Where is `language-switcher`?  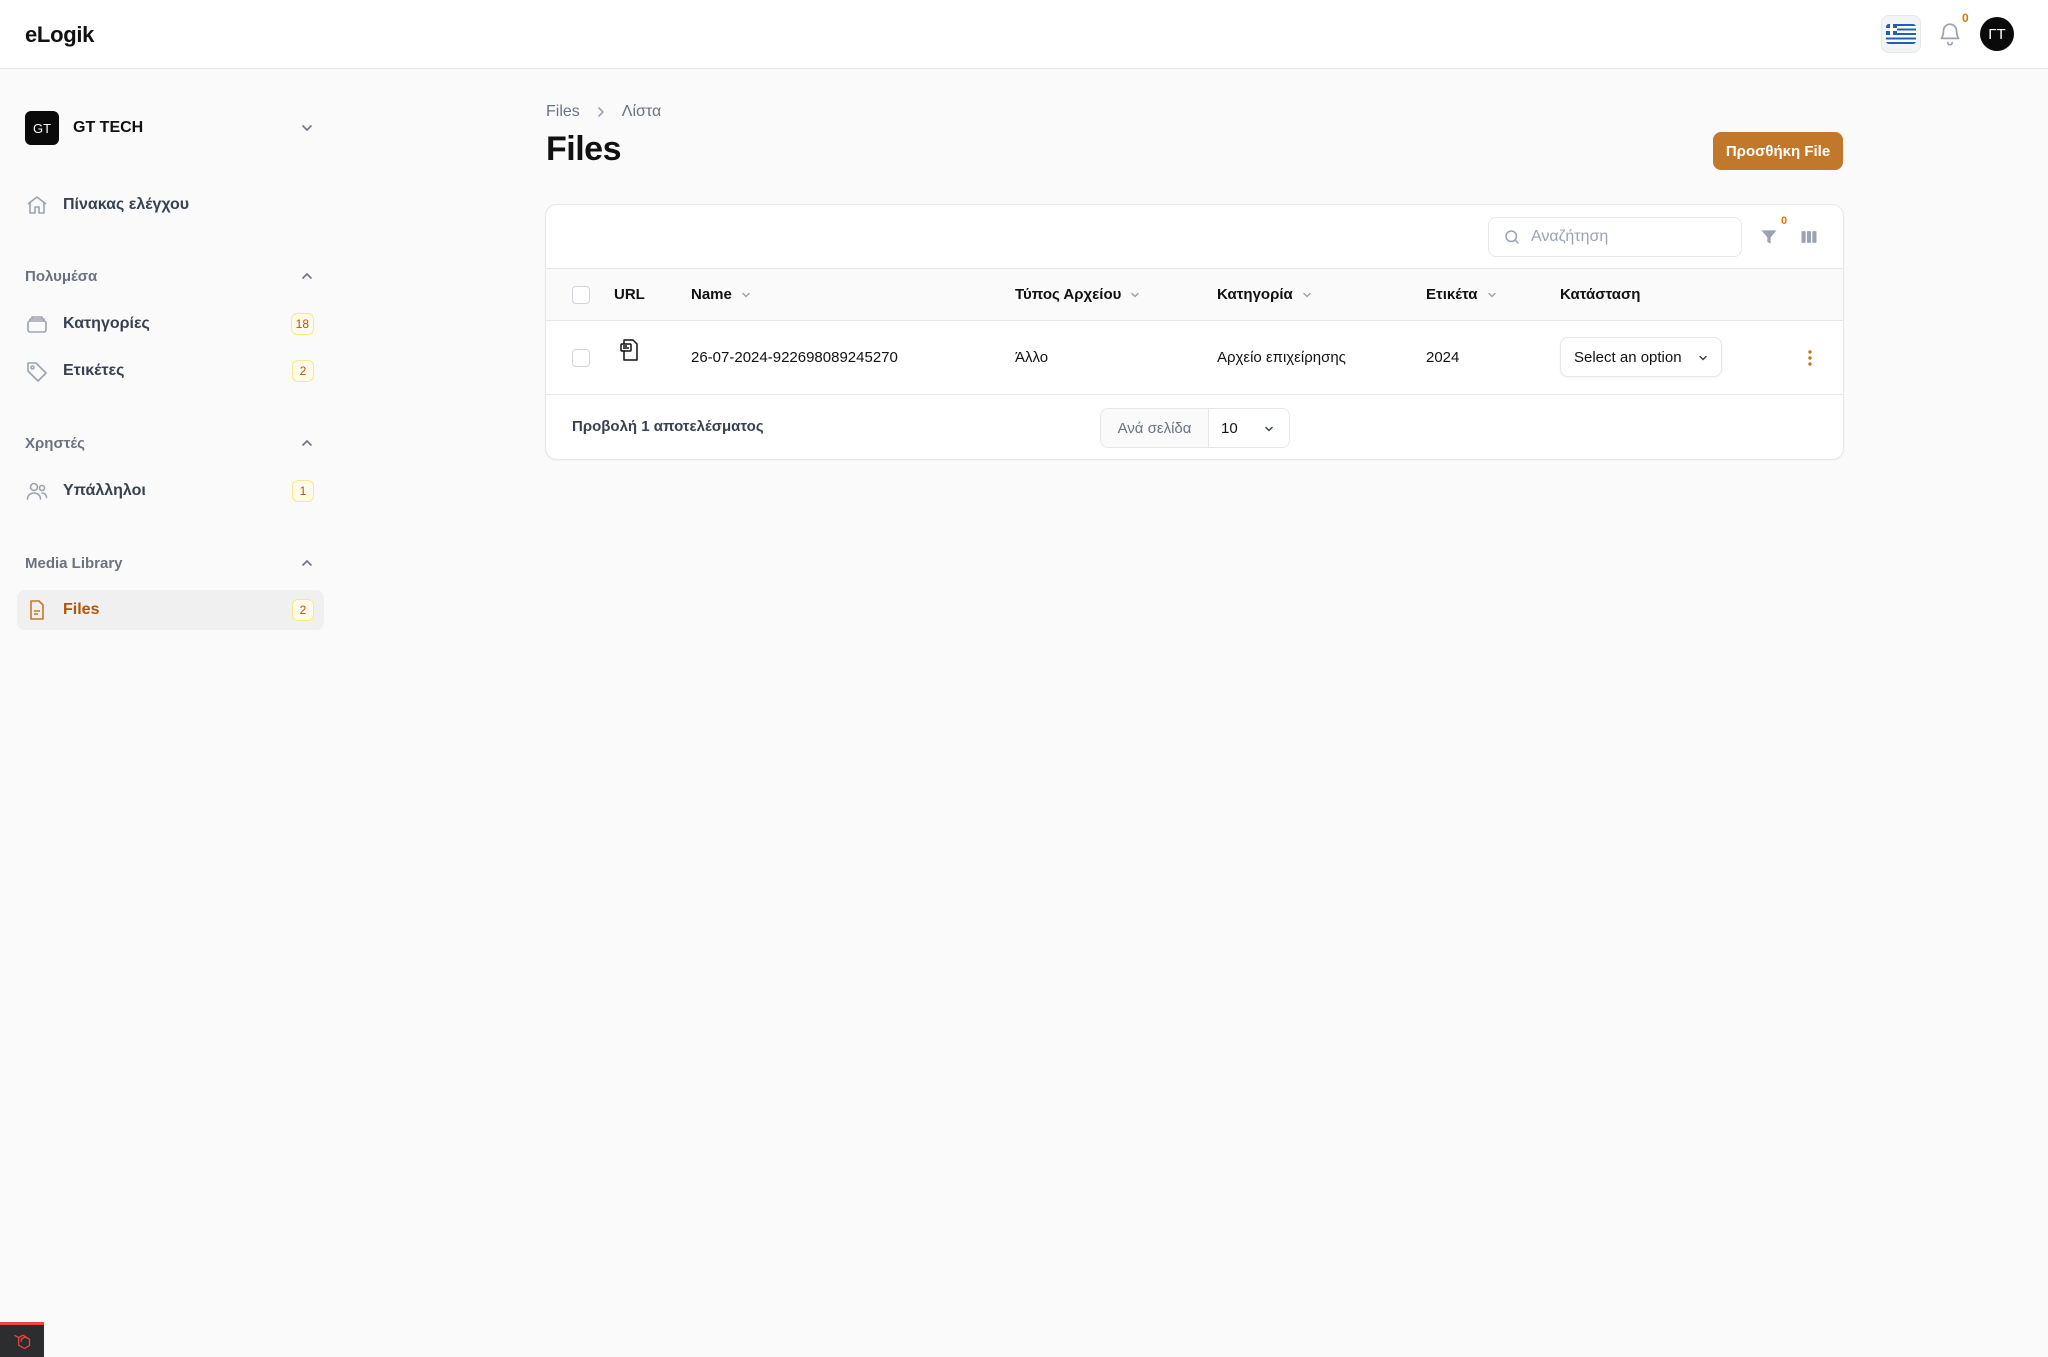 language-switcher is located at coordinates (1901, 34).